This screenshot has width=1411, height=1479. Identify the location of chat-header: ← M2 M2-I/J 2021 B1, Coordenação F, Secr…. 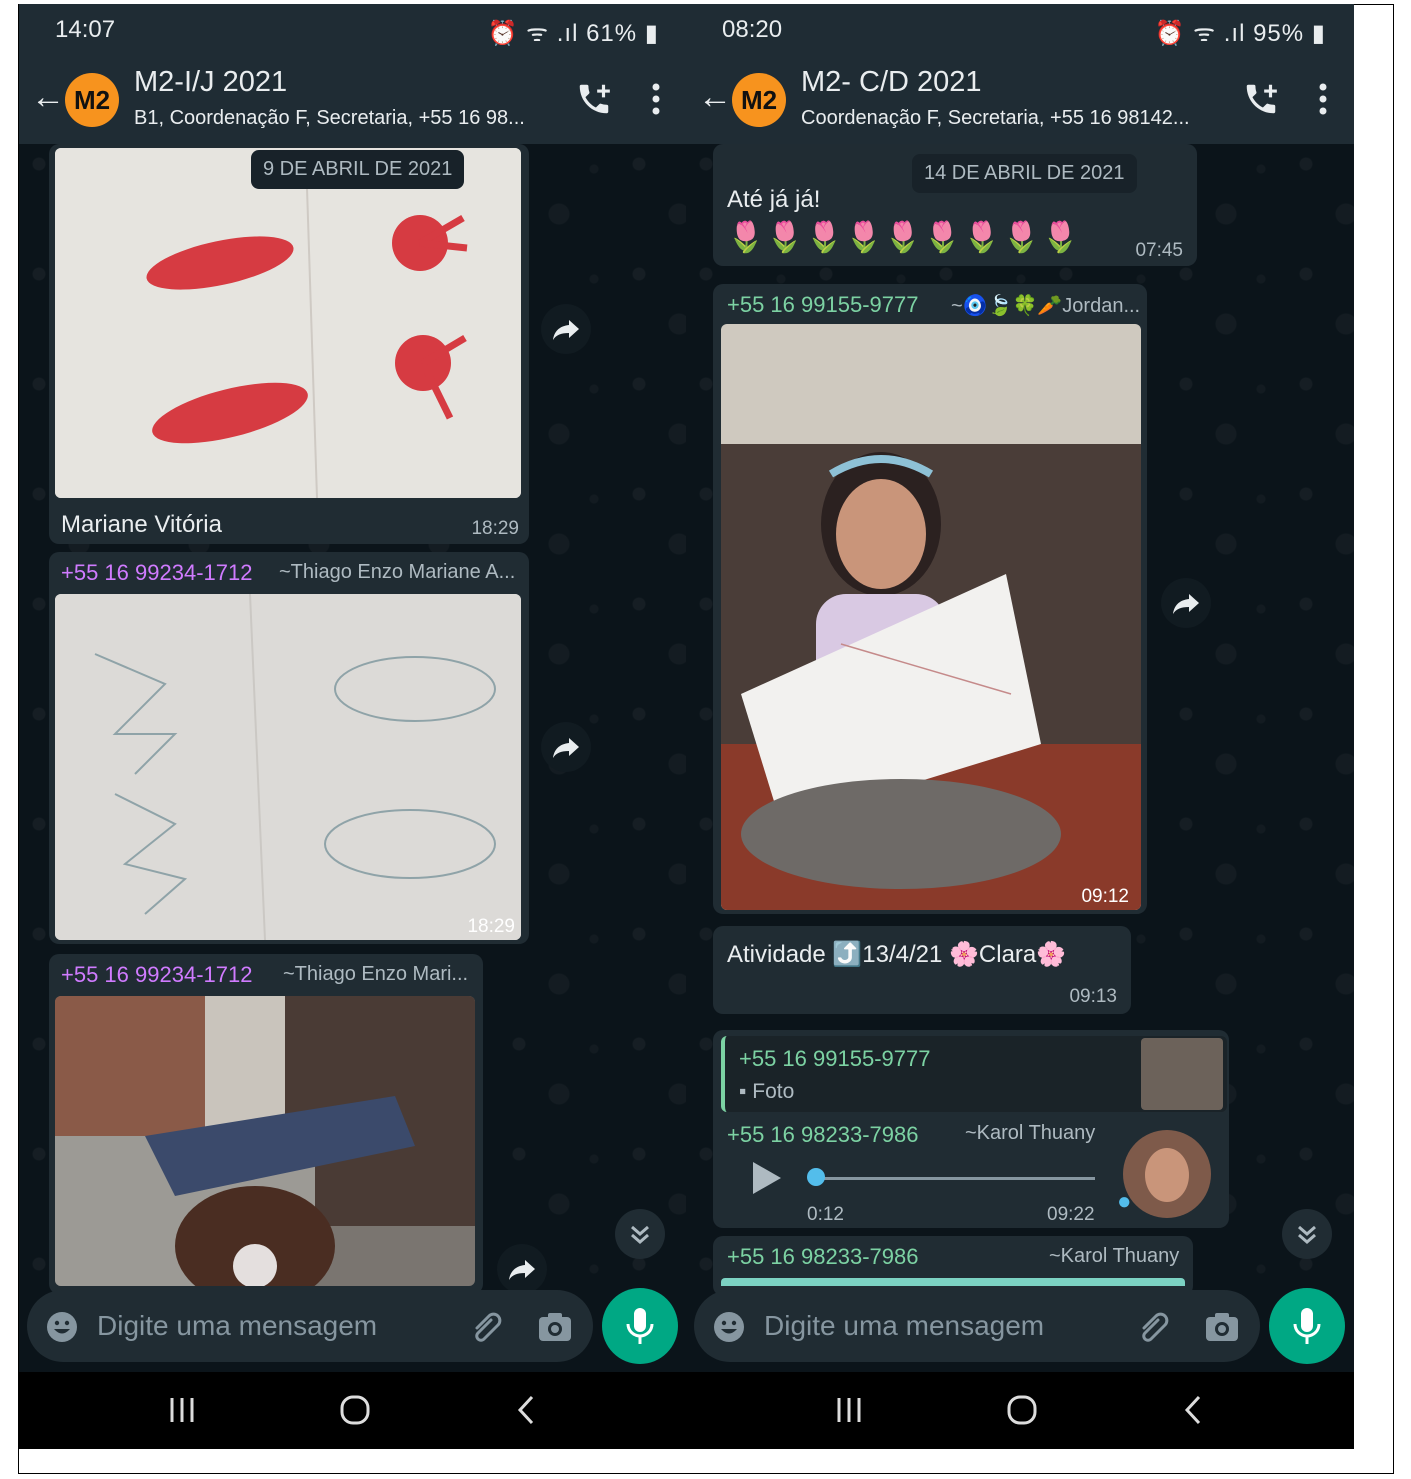
(353, 99).